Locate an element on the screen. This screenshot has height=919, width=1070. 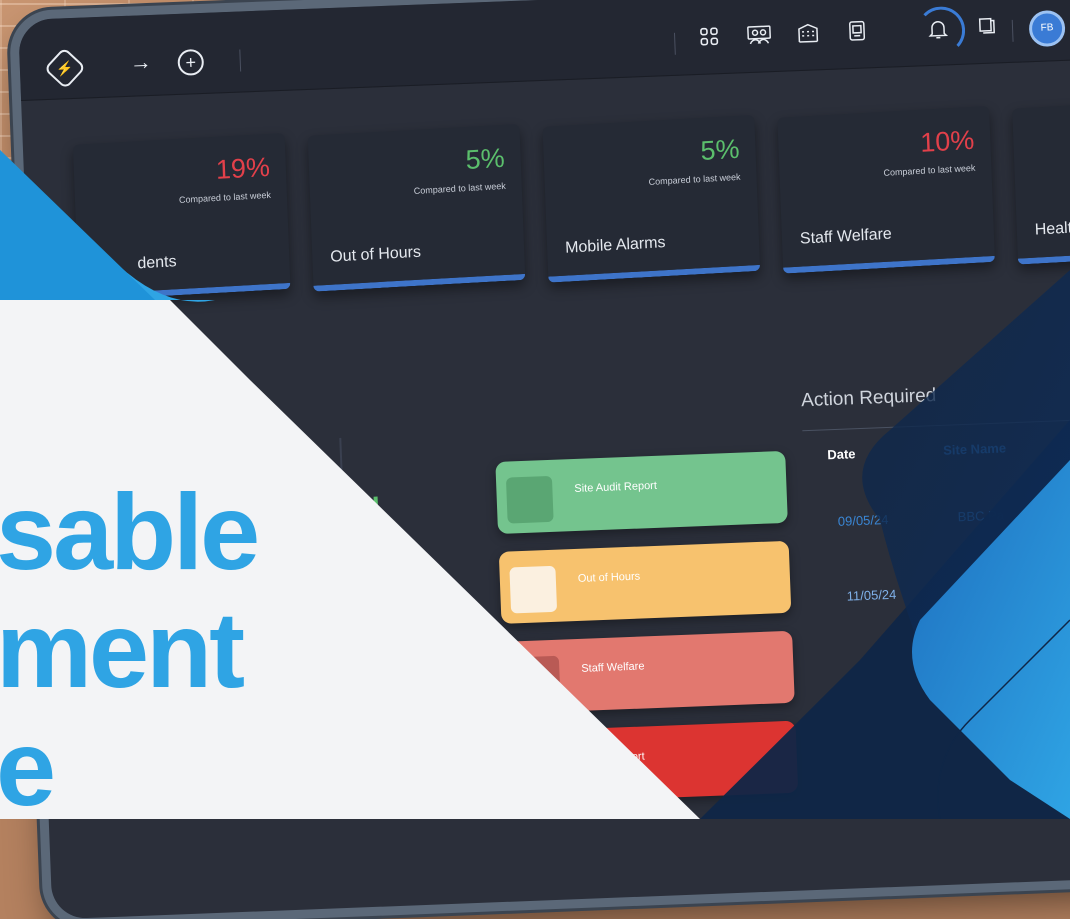
stat-card-mobile-alarms: 5% Compared to last week Mobile Alarms is located at coordinates (651, 198).